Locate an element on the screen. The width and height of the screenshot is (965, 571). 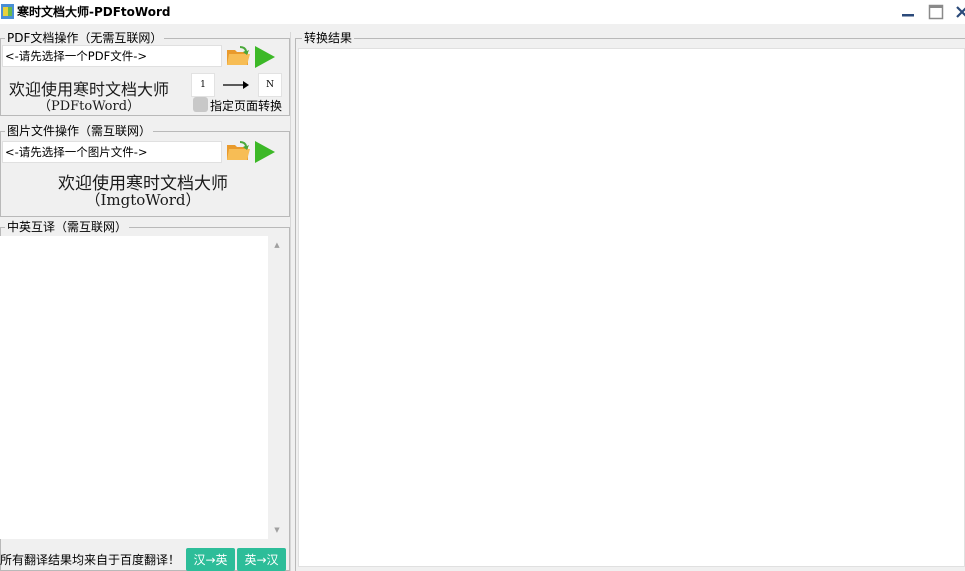
page-to-input: N is located at coordinates (270, 85).